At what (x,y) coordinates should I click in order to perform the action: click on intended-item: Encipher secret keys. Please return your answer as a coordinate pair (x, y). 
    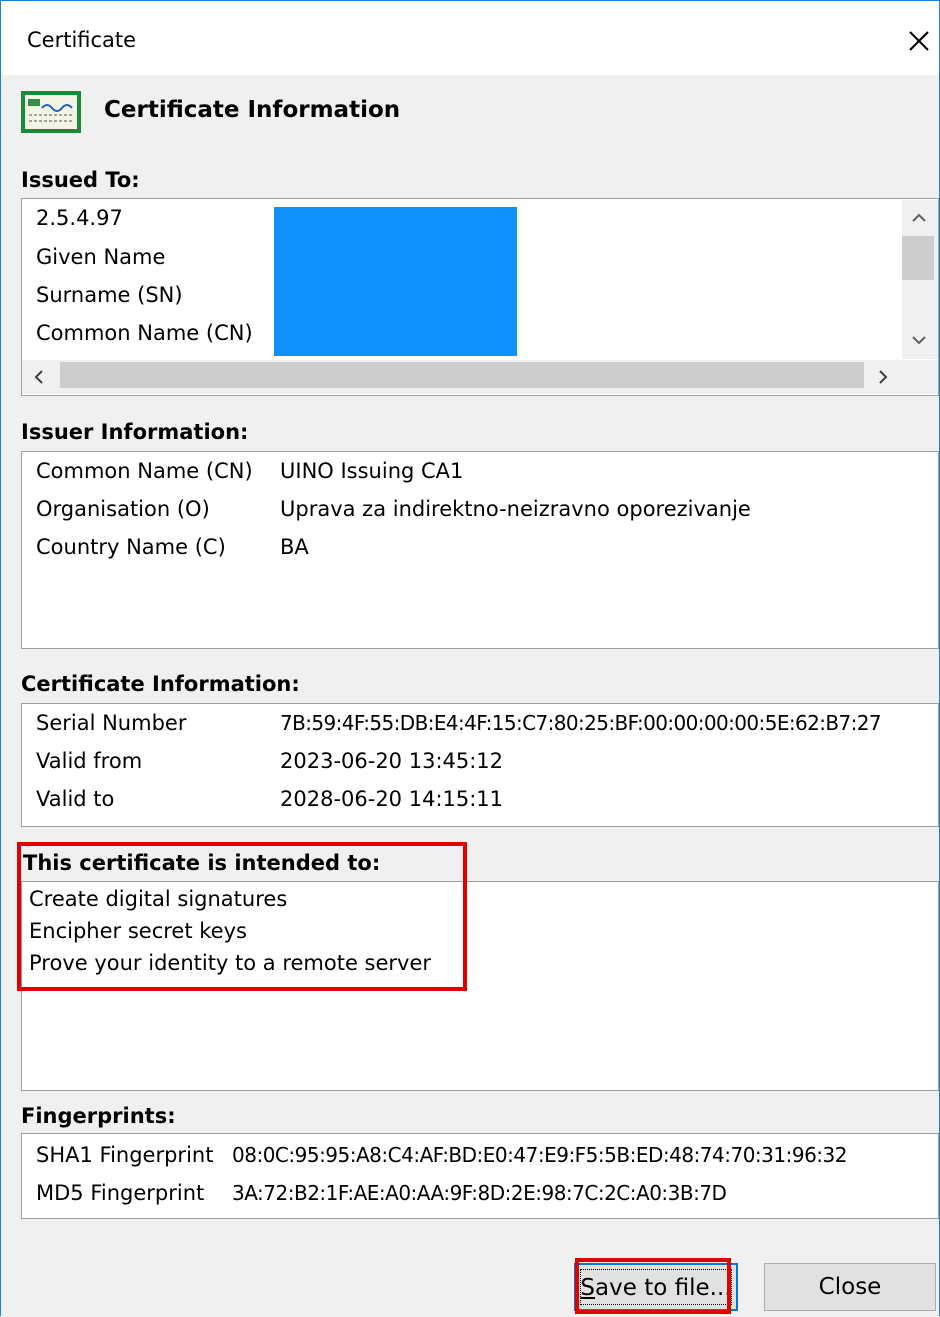
    Looking at the image, I should click on (138, 931).